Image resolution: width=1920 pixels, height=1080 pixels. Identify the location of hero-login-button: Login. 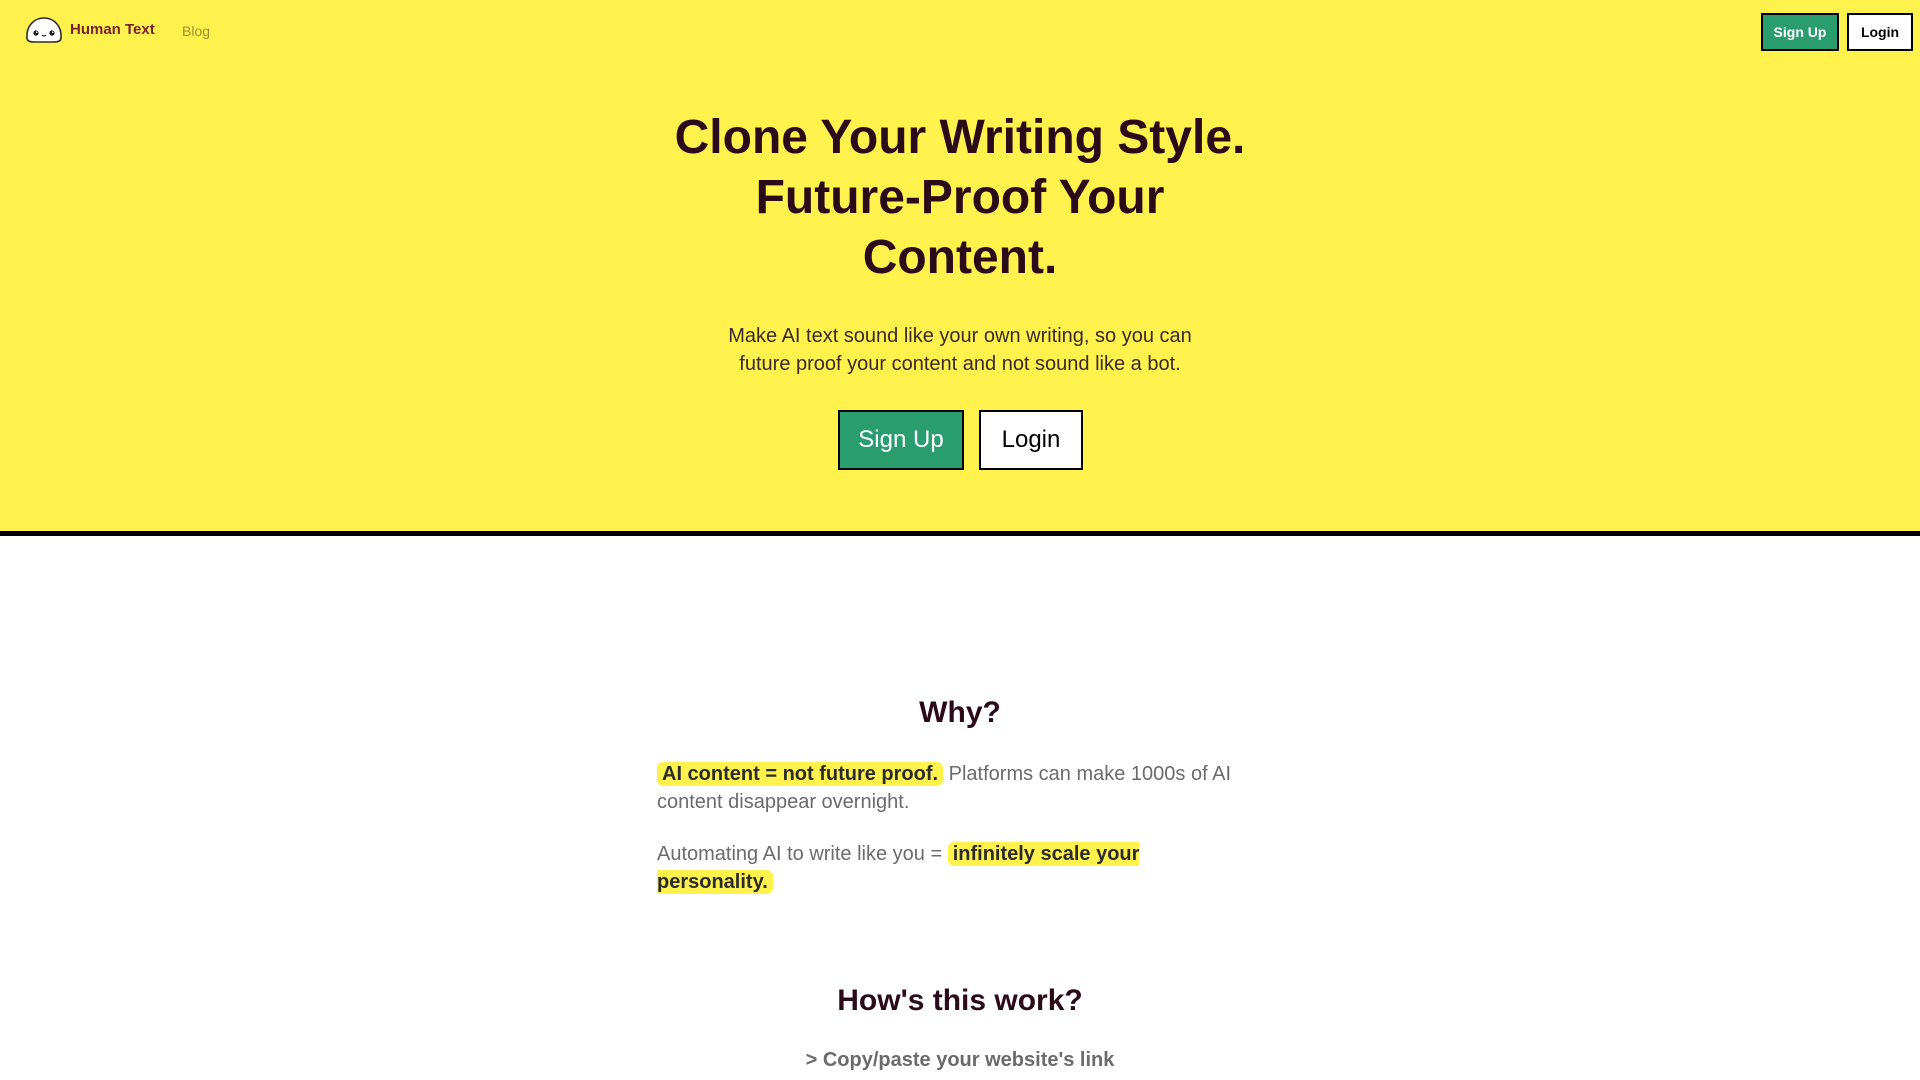
(1031, 440).